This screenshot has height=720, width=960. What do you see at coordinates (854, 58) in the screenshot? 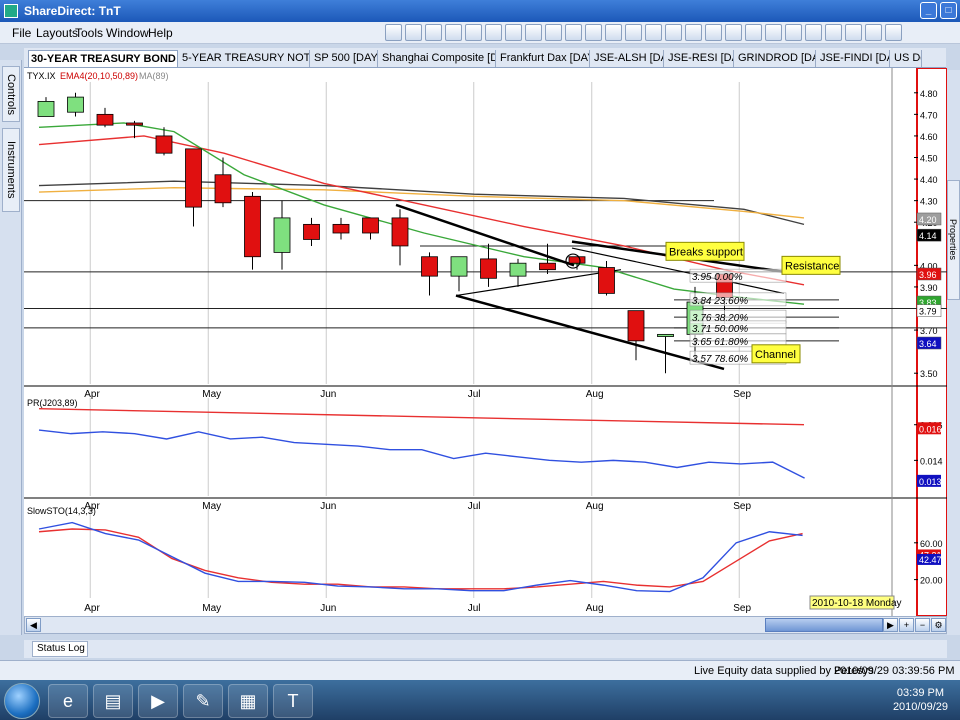
I see `tab-jse-findi: JSE-FINDI [DAY 1]` at bounding box center [854, 58].